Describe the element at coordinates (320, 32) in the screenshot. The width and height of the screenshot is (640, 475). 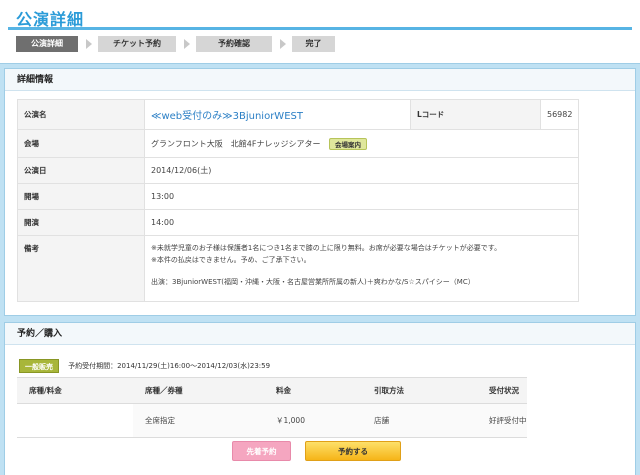
I see `page-header: 公演詳細 公演詳細 チケット予約 予約確認 完了` at that location.